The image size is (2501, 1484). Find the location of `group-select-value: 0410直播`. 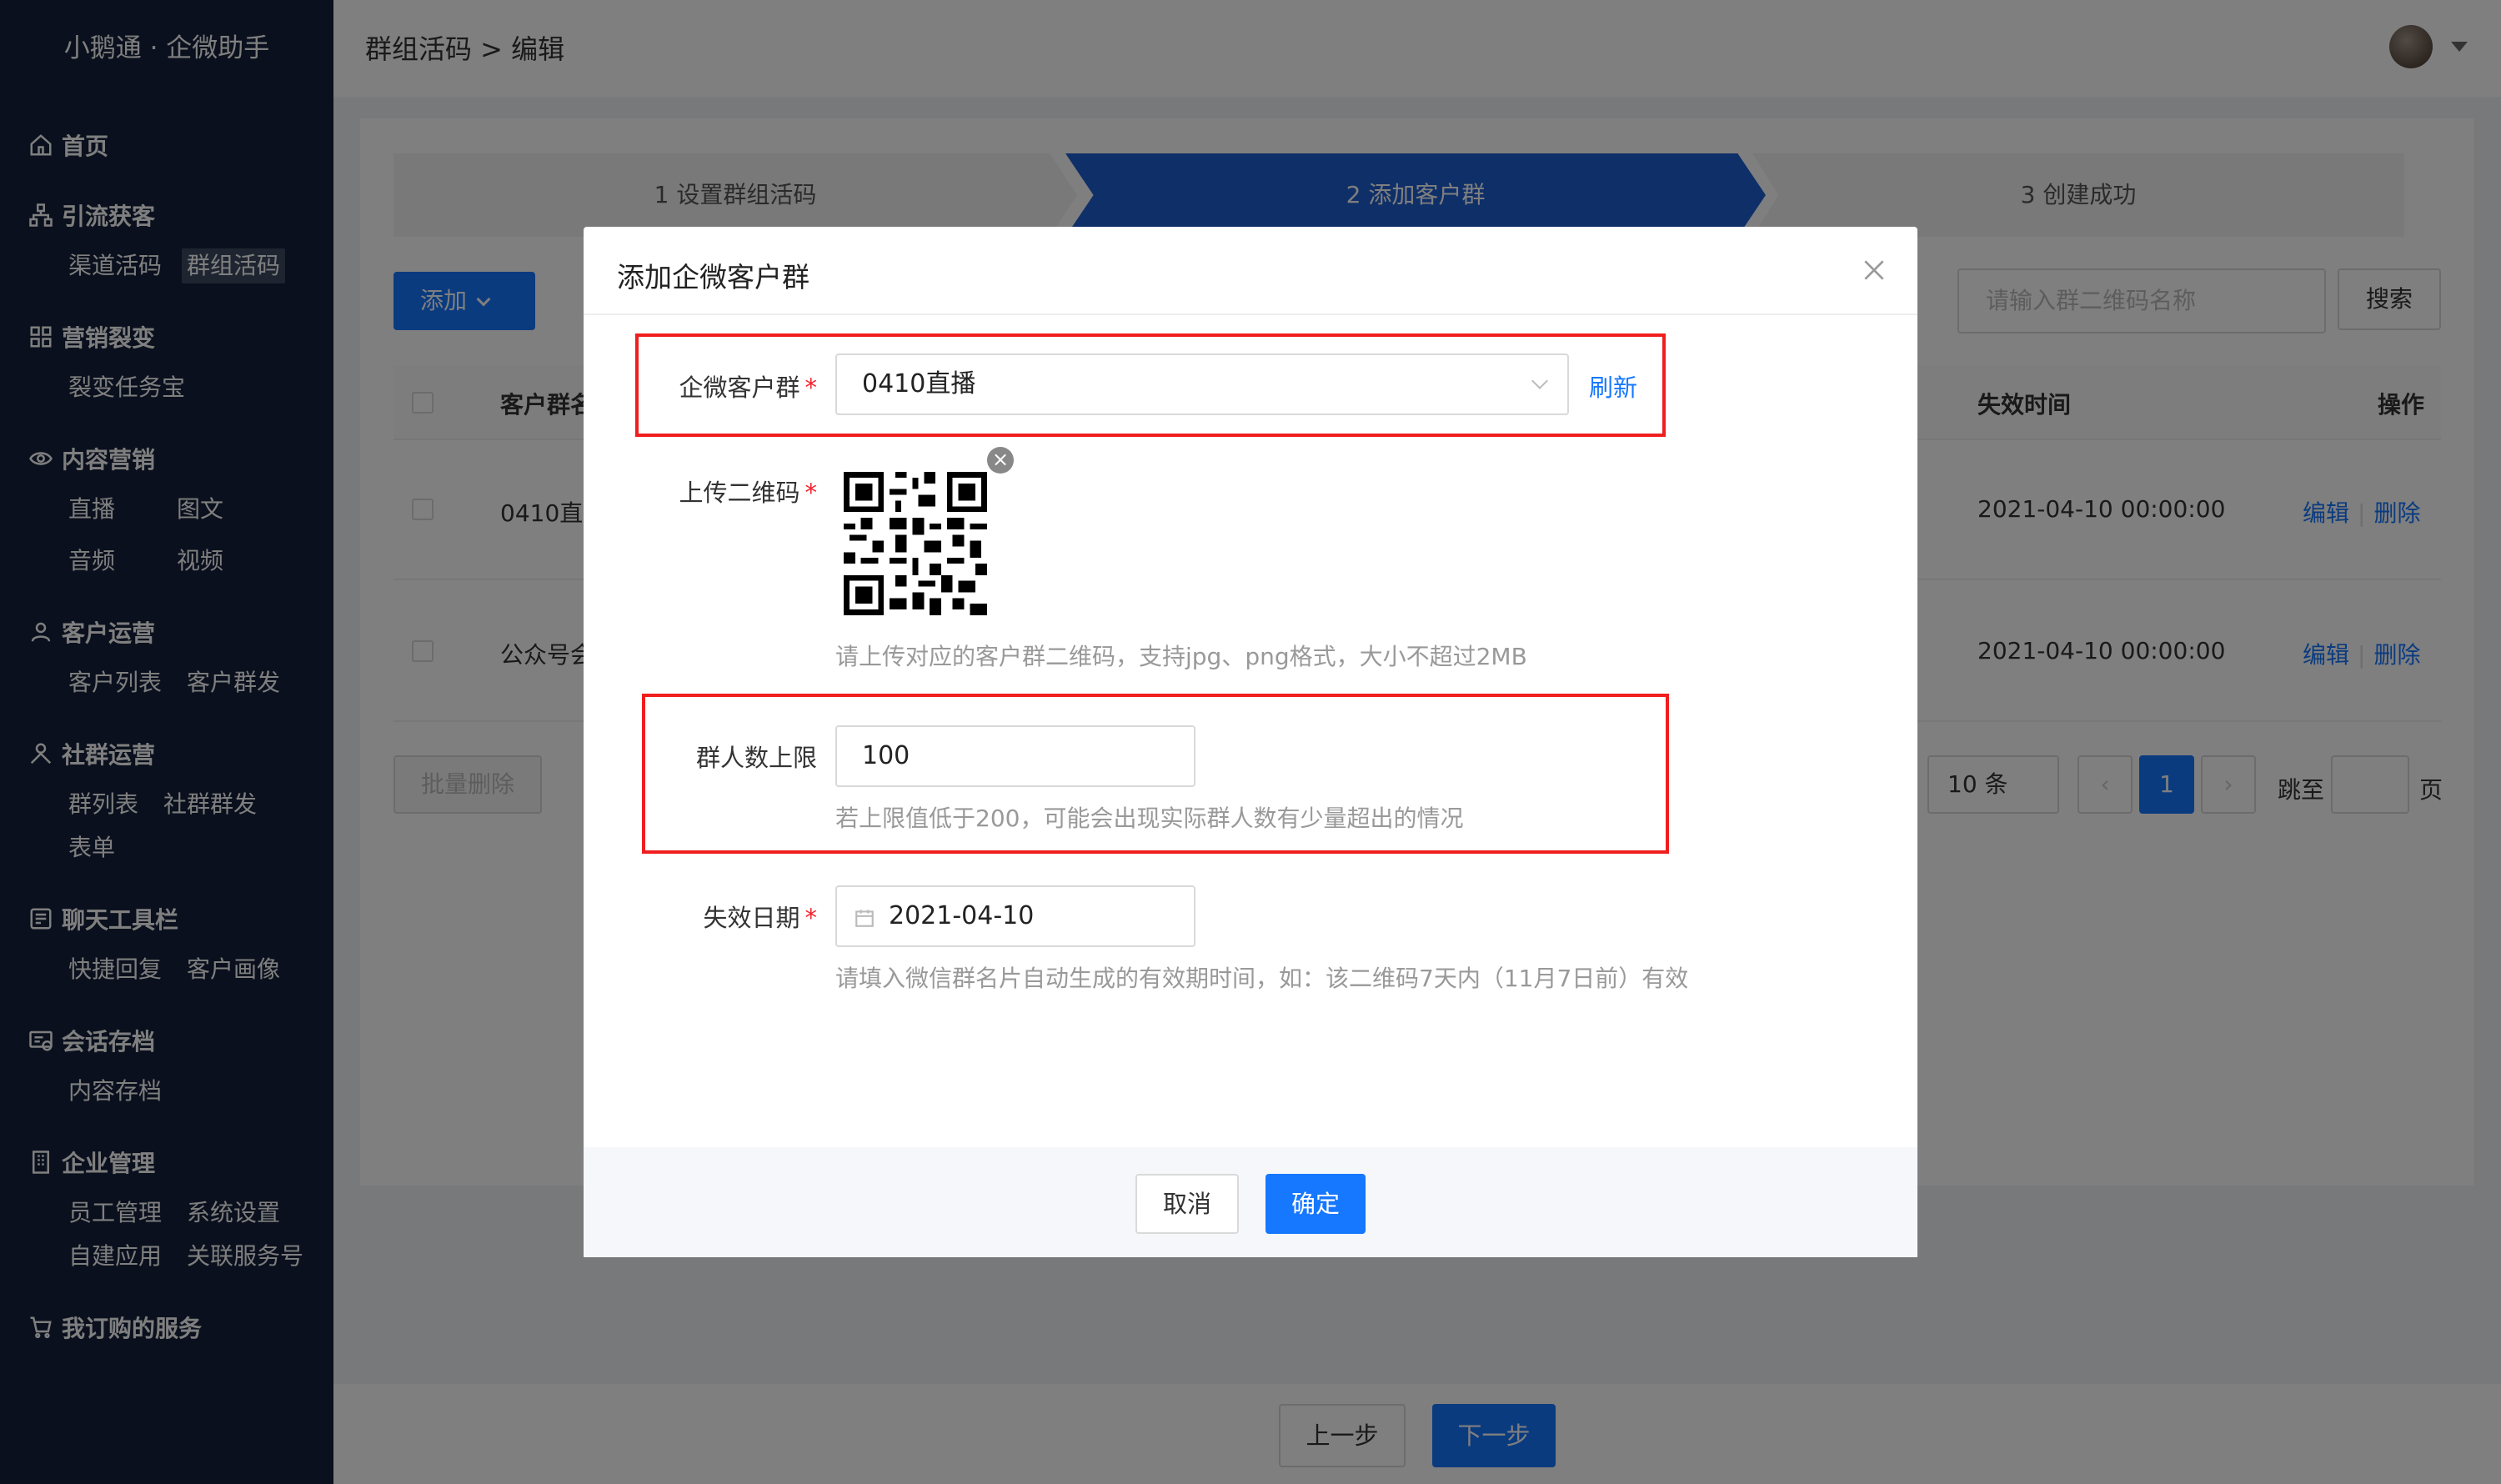

group-select-value: 0410直播 is located at coordinates (919, 384).